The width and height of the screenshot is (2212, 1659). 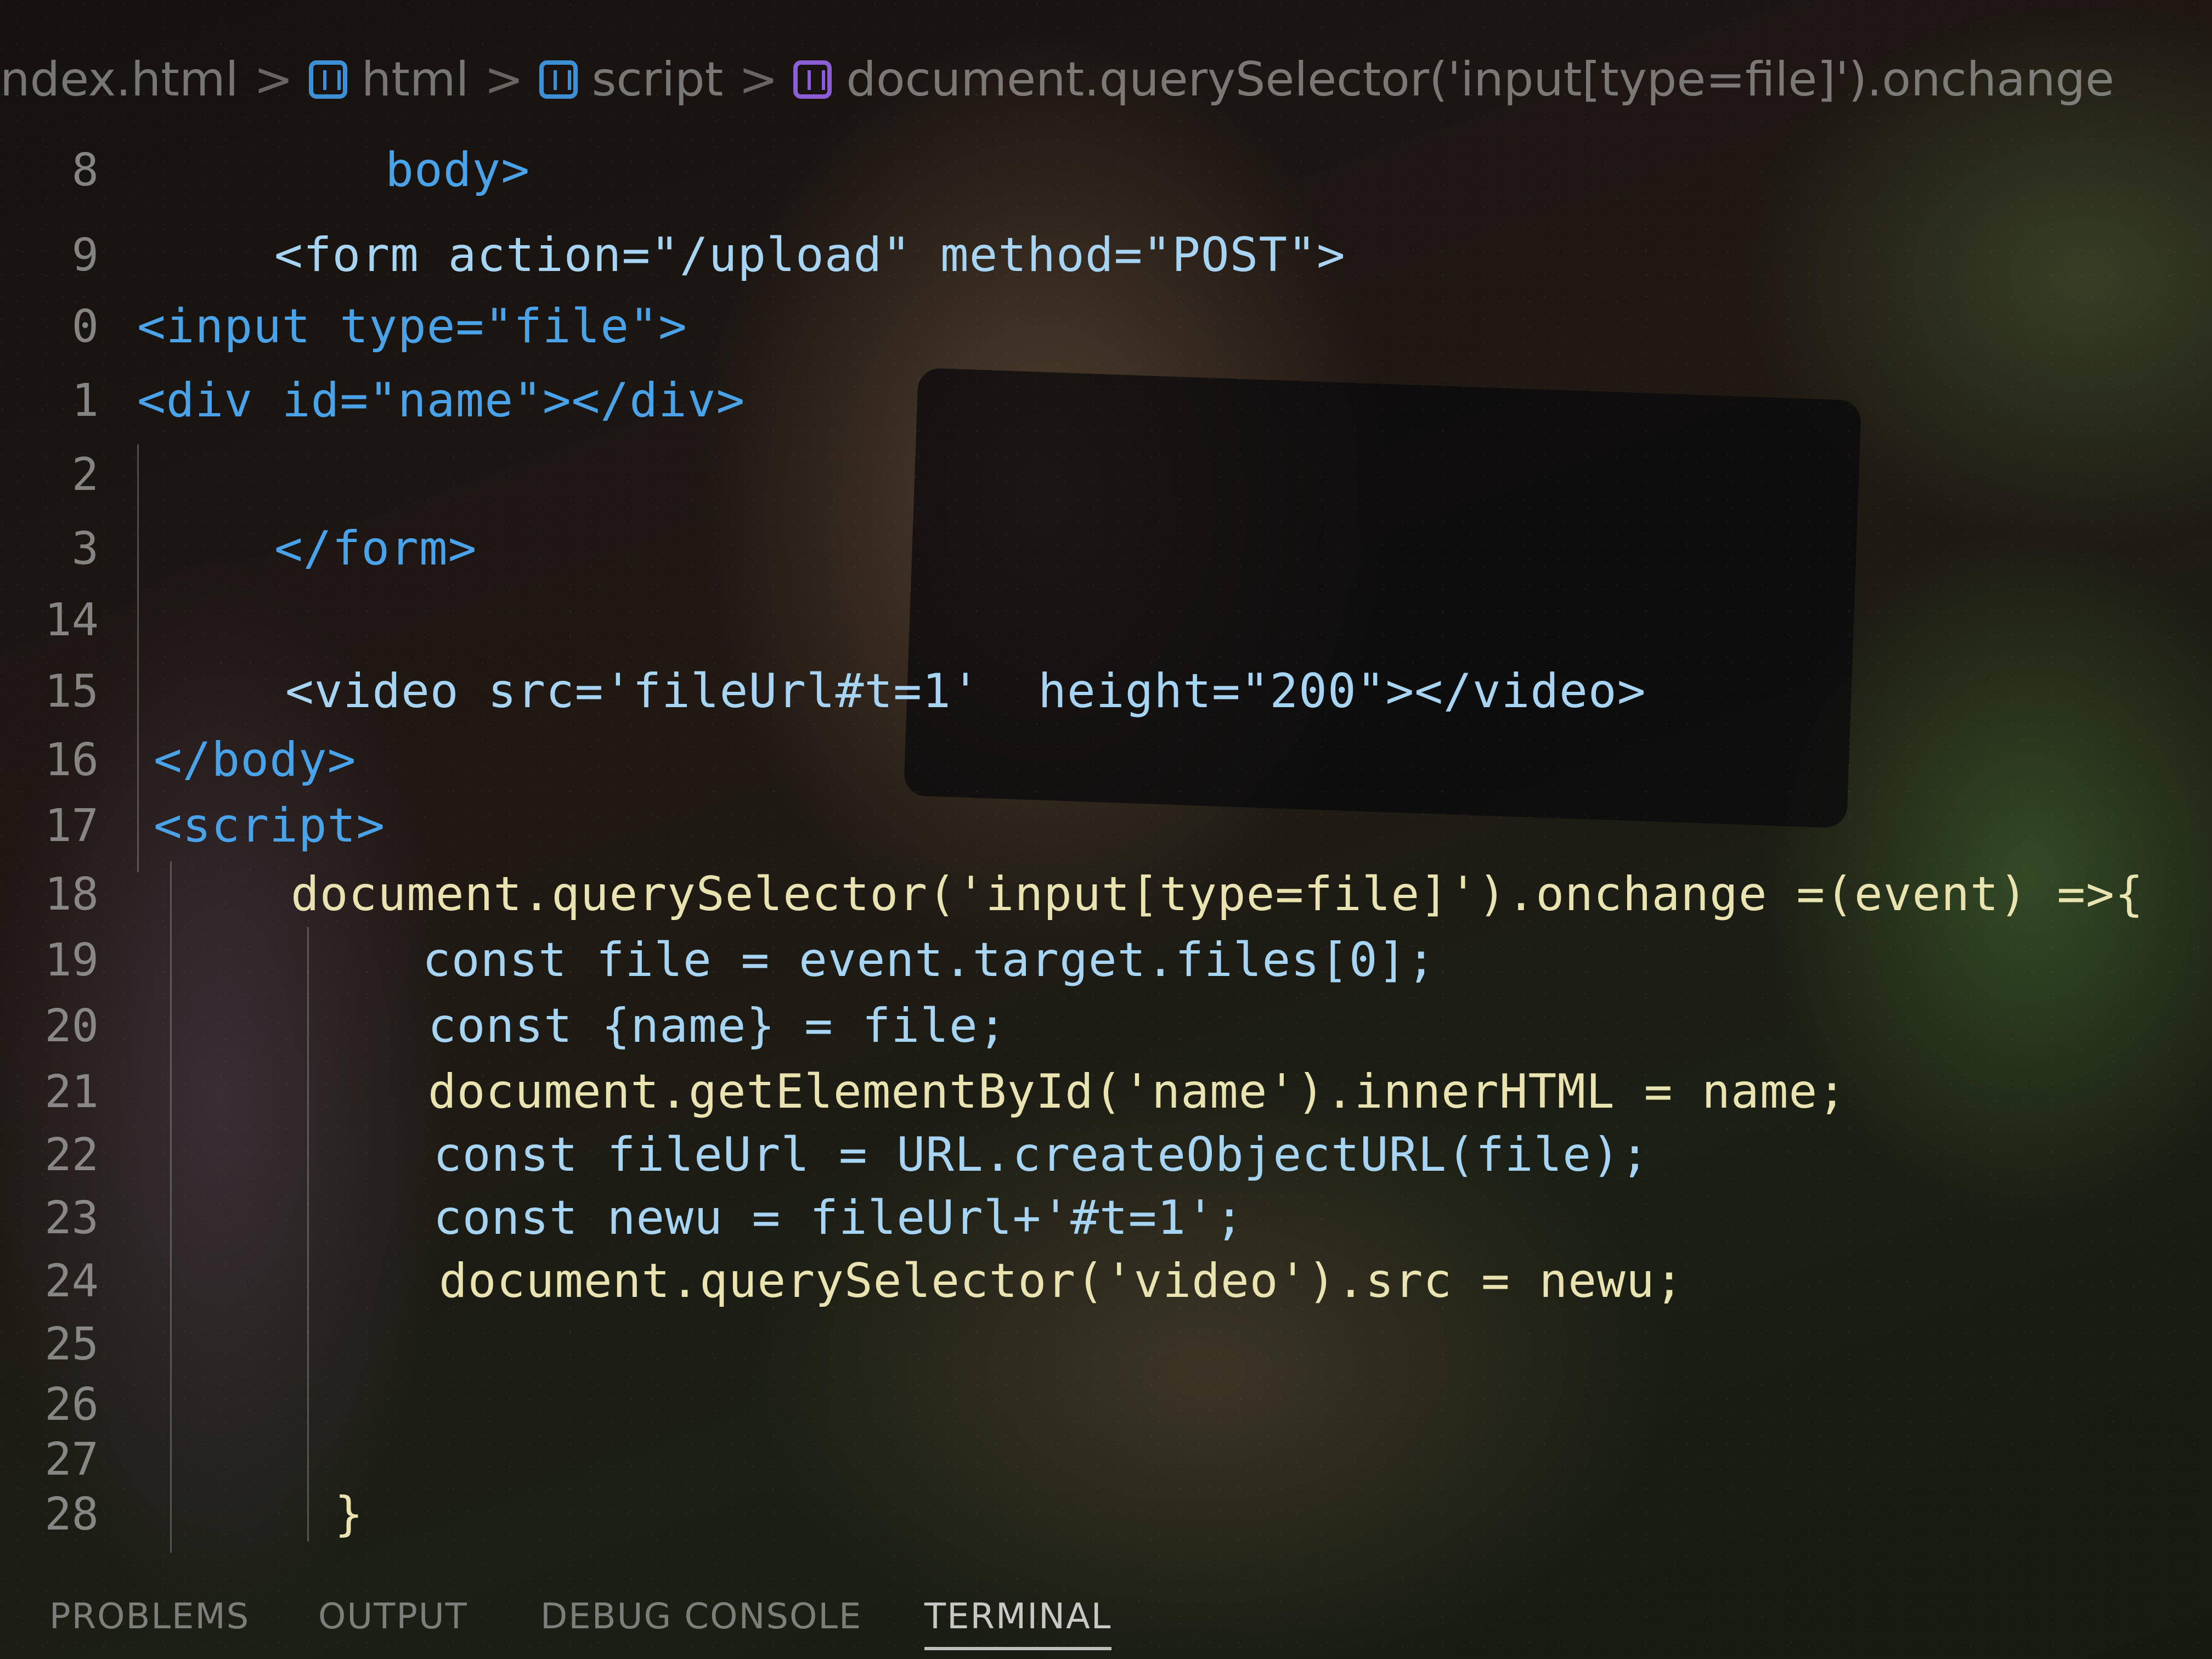 What do you see at coordinates (71, 960) in the screenshot?
I see `line-number: 19` at bounding box center [71, 960].